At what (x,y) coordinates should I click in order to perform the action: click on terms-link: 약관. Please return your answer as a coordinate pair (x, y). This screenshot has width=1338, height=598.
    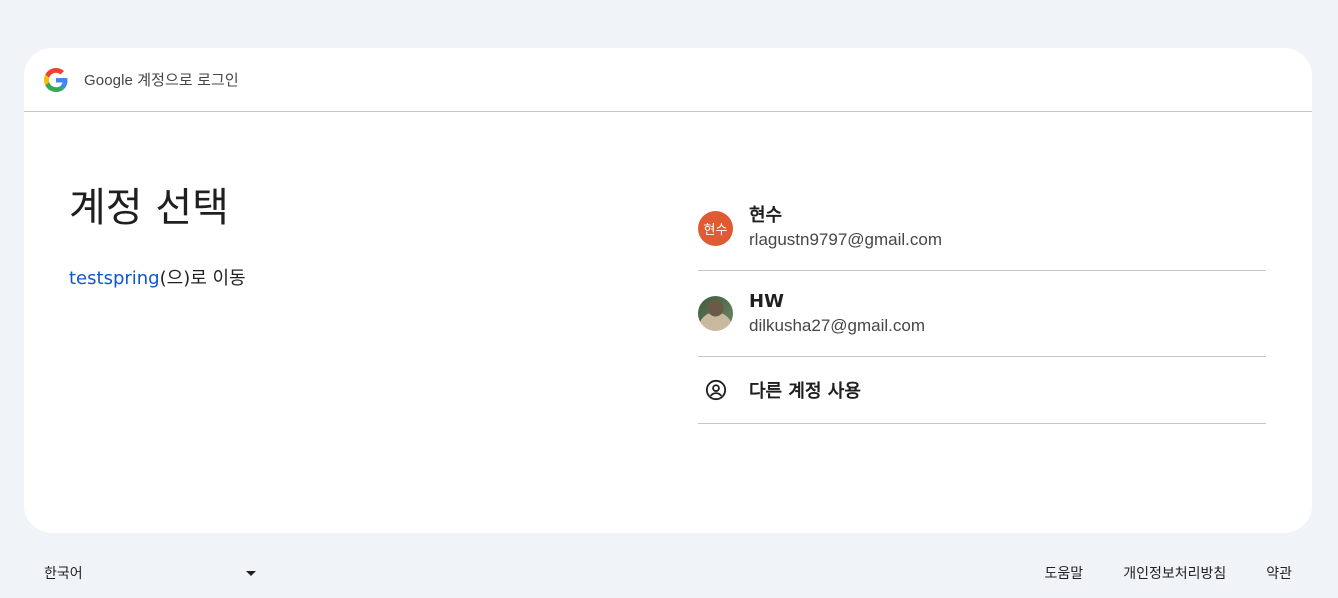
    Looking at the image, I should click on (1279, 573).